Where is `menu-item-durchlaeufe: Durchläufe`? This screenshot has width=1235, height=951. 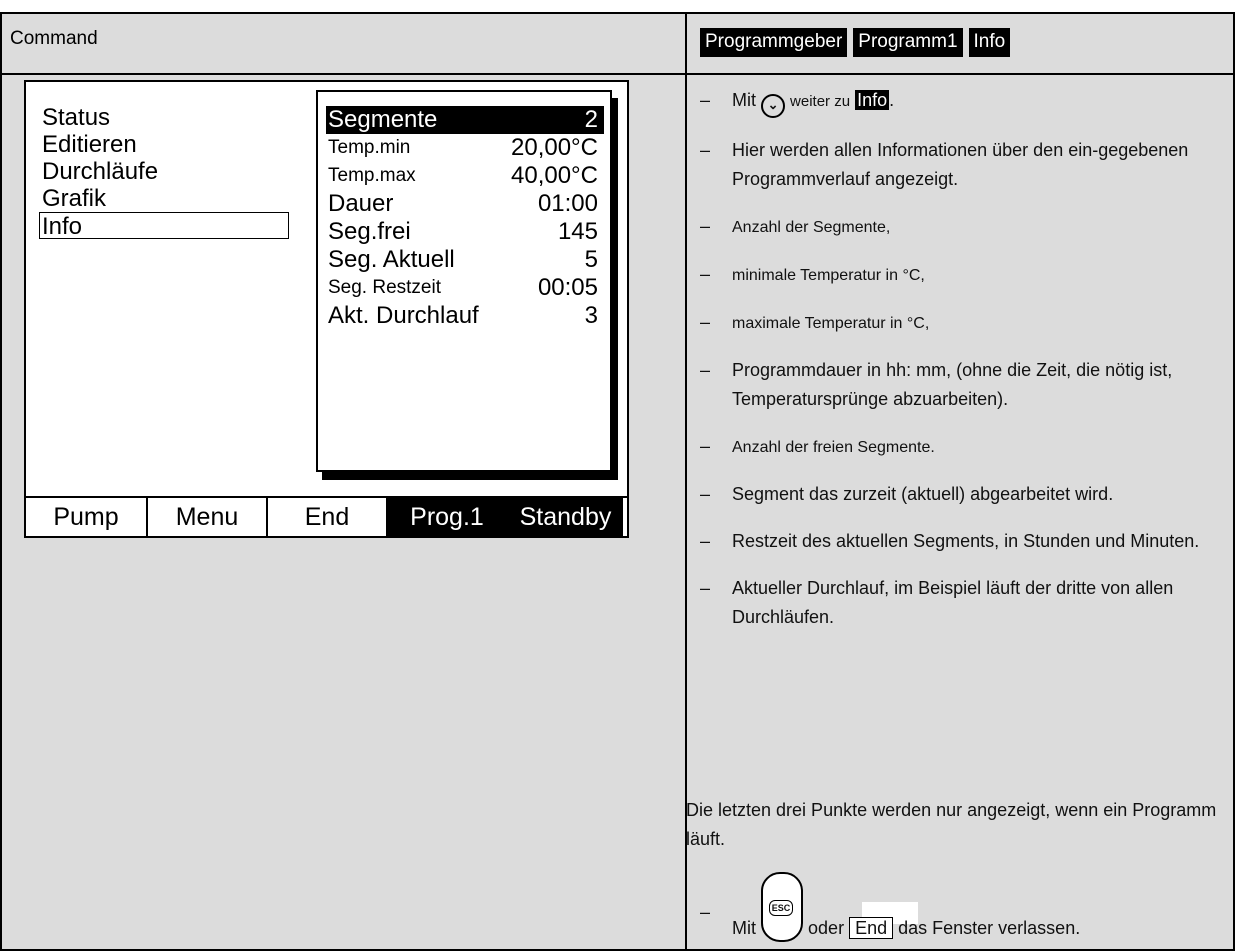
menu-item-durchlaeufe: Durchläufe is located at coordinates (165, 171).